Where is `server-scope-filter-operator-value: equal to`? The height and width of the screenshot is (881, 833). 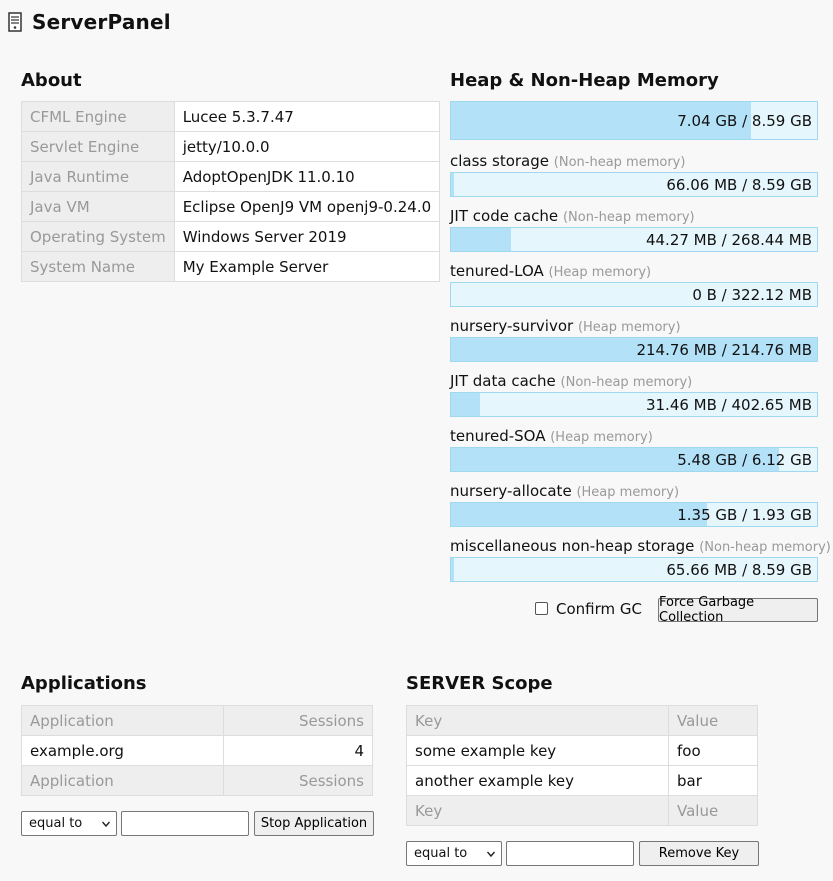
server-scope-filter-operator-value: equal to is located at coordinates (441, 853).